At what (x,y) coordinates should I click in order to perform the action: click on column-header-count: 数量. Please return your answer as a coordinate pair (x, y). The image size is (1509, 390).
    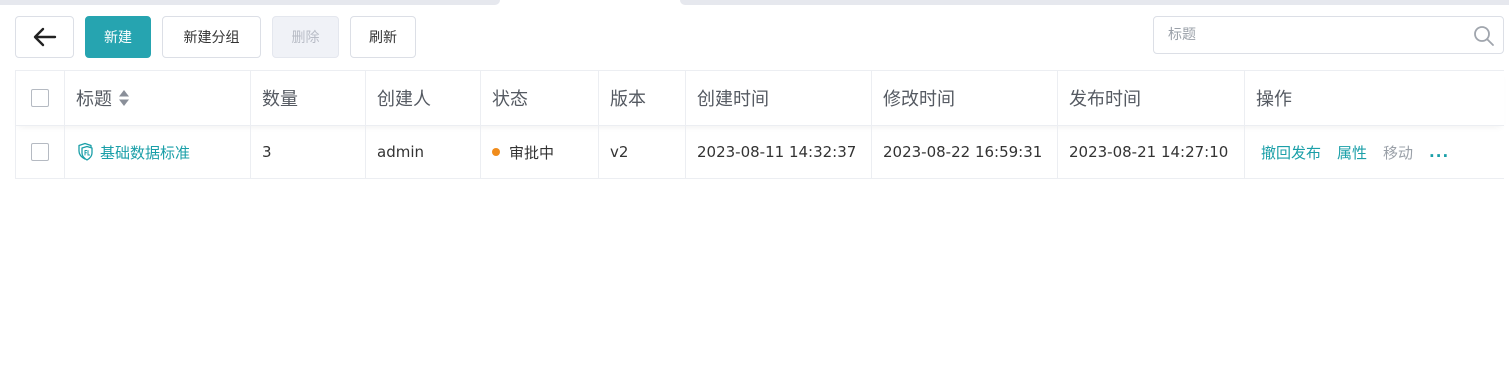
    Looking at the image, I should click on (308, 98).